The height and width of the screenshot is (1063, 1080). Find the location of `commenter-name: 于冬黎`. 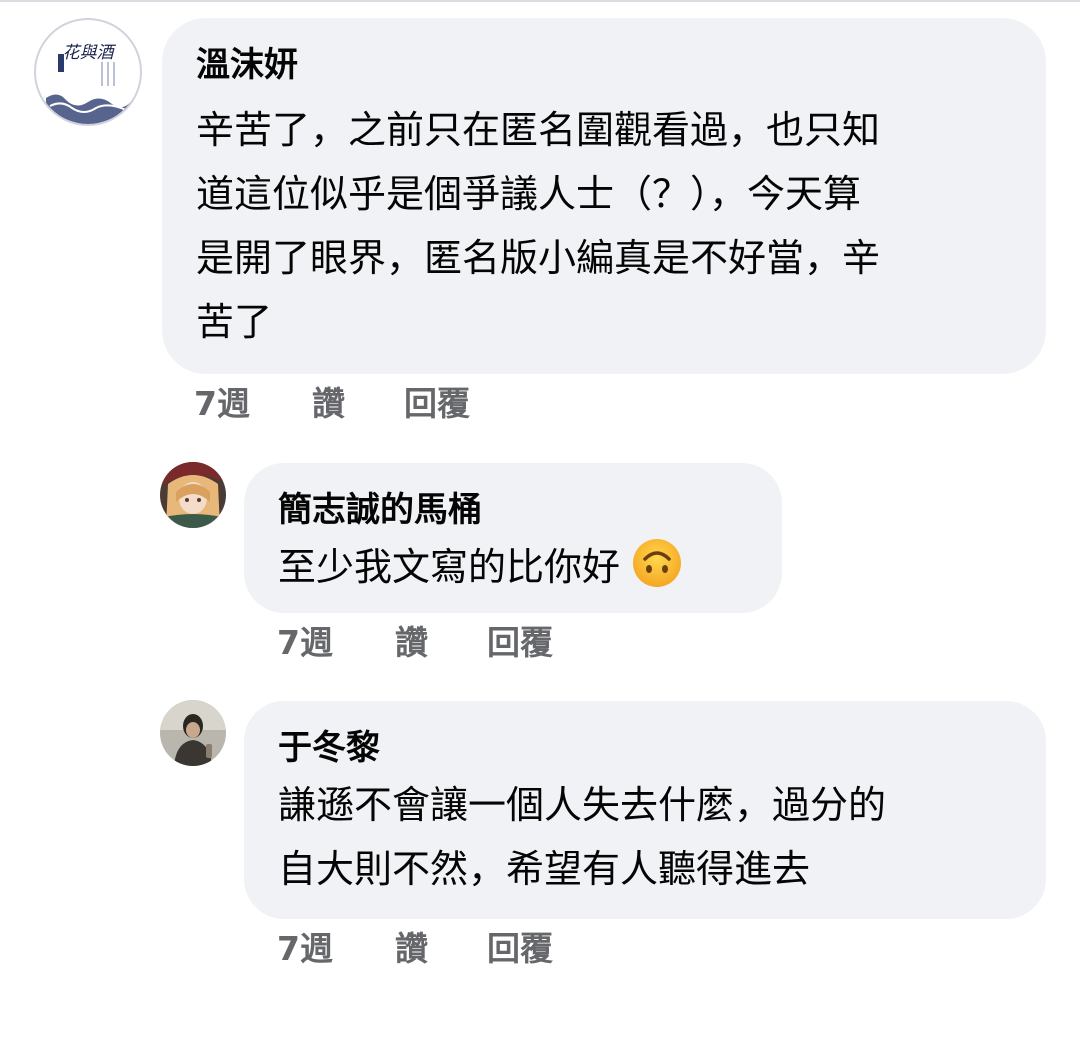

commenter-name: 于冬黎 is located at coordinates (645, 748).